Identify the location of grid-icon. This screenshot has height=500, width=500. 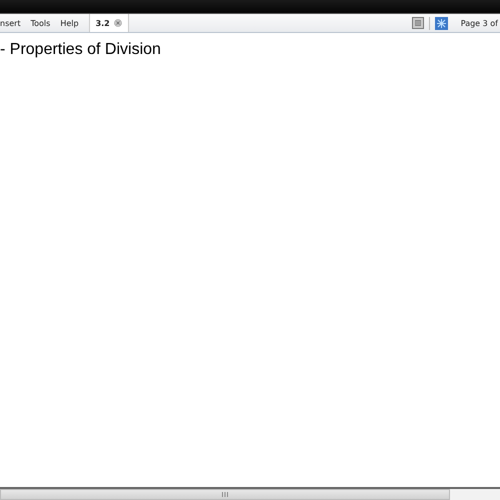
(441, 23).